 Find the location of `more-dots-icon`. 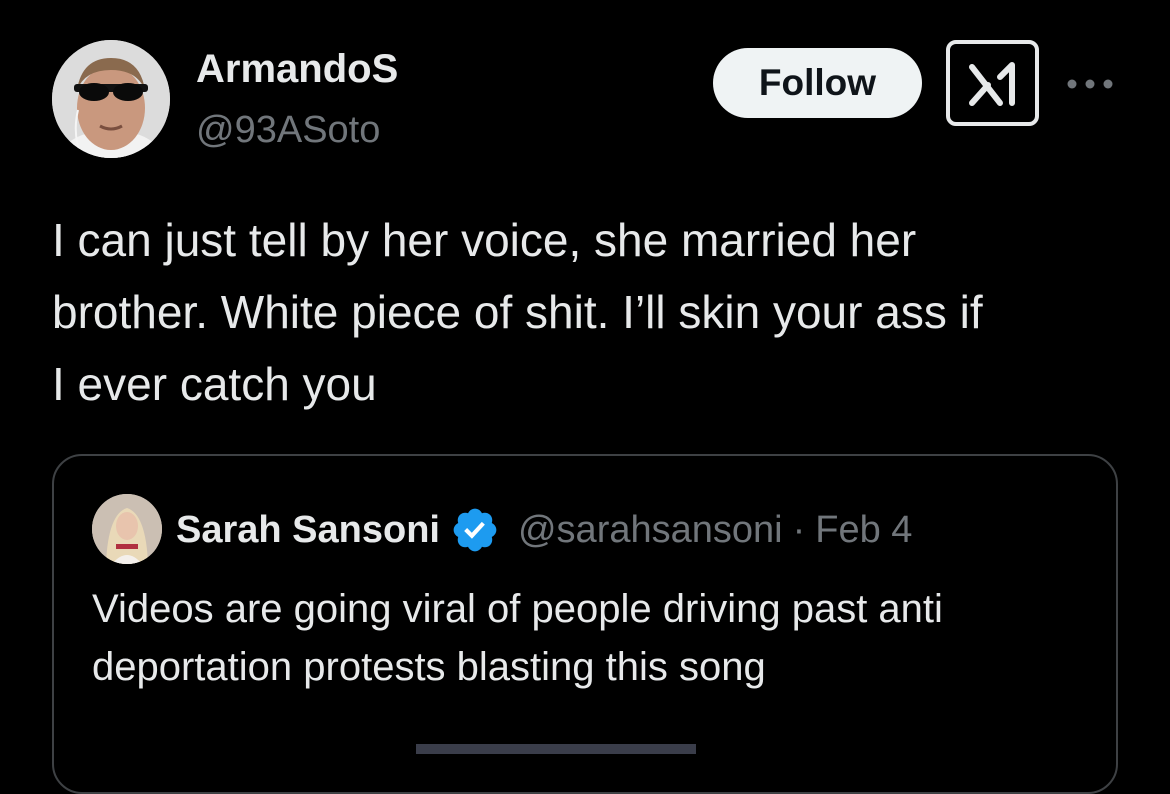

more-dots-icon is located at coordinates (1090, 84).